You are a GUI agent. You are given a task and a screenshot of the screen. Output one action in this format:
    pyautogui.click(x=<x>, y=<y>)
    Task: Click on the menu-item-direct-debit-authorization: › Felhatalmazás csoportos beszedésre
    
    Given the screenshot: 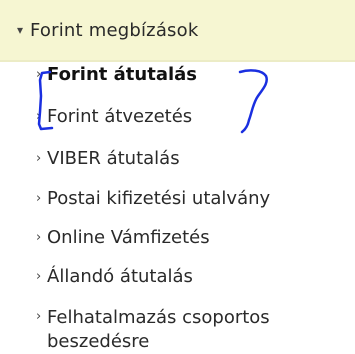 What is the action you would take?
    pyautogui.click(x=191, y=330)
    